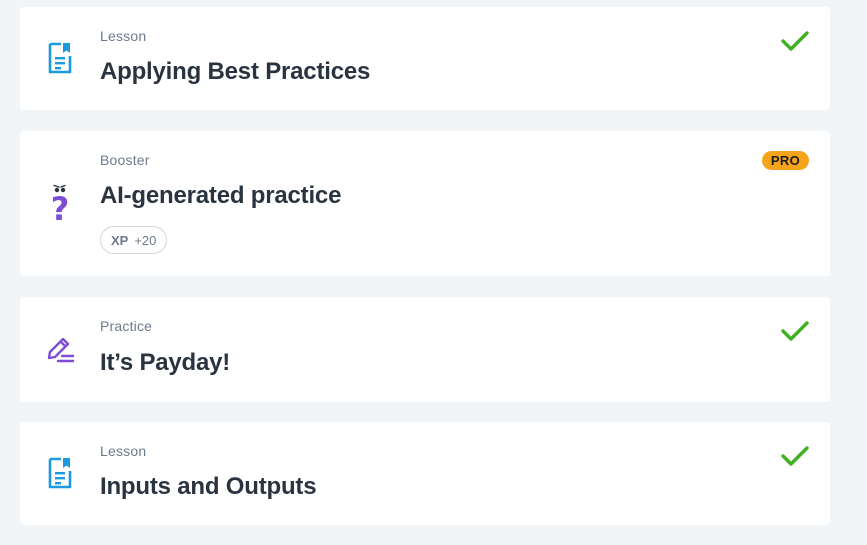 Image resolution: width=867 pixels, height=545 pixels. Describe the element at coordinates (785, 160) in the screenshot. I see `pro-badge: PRO` at that location.